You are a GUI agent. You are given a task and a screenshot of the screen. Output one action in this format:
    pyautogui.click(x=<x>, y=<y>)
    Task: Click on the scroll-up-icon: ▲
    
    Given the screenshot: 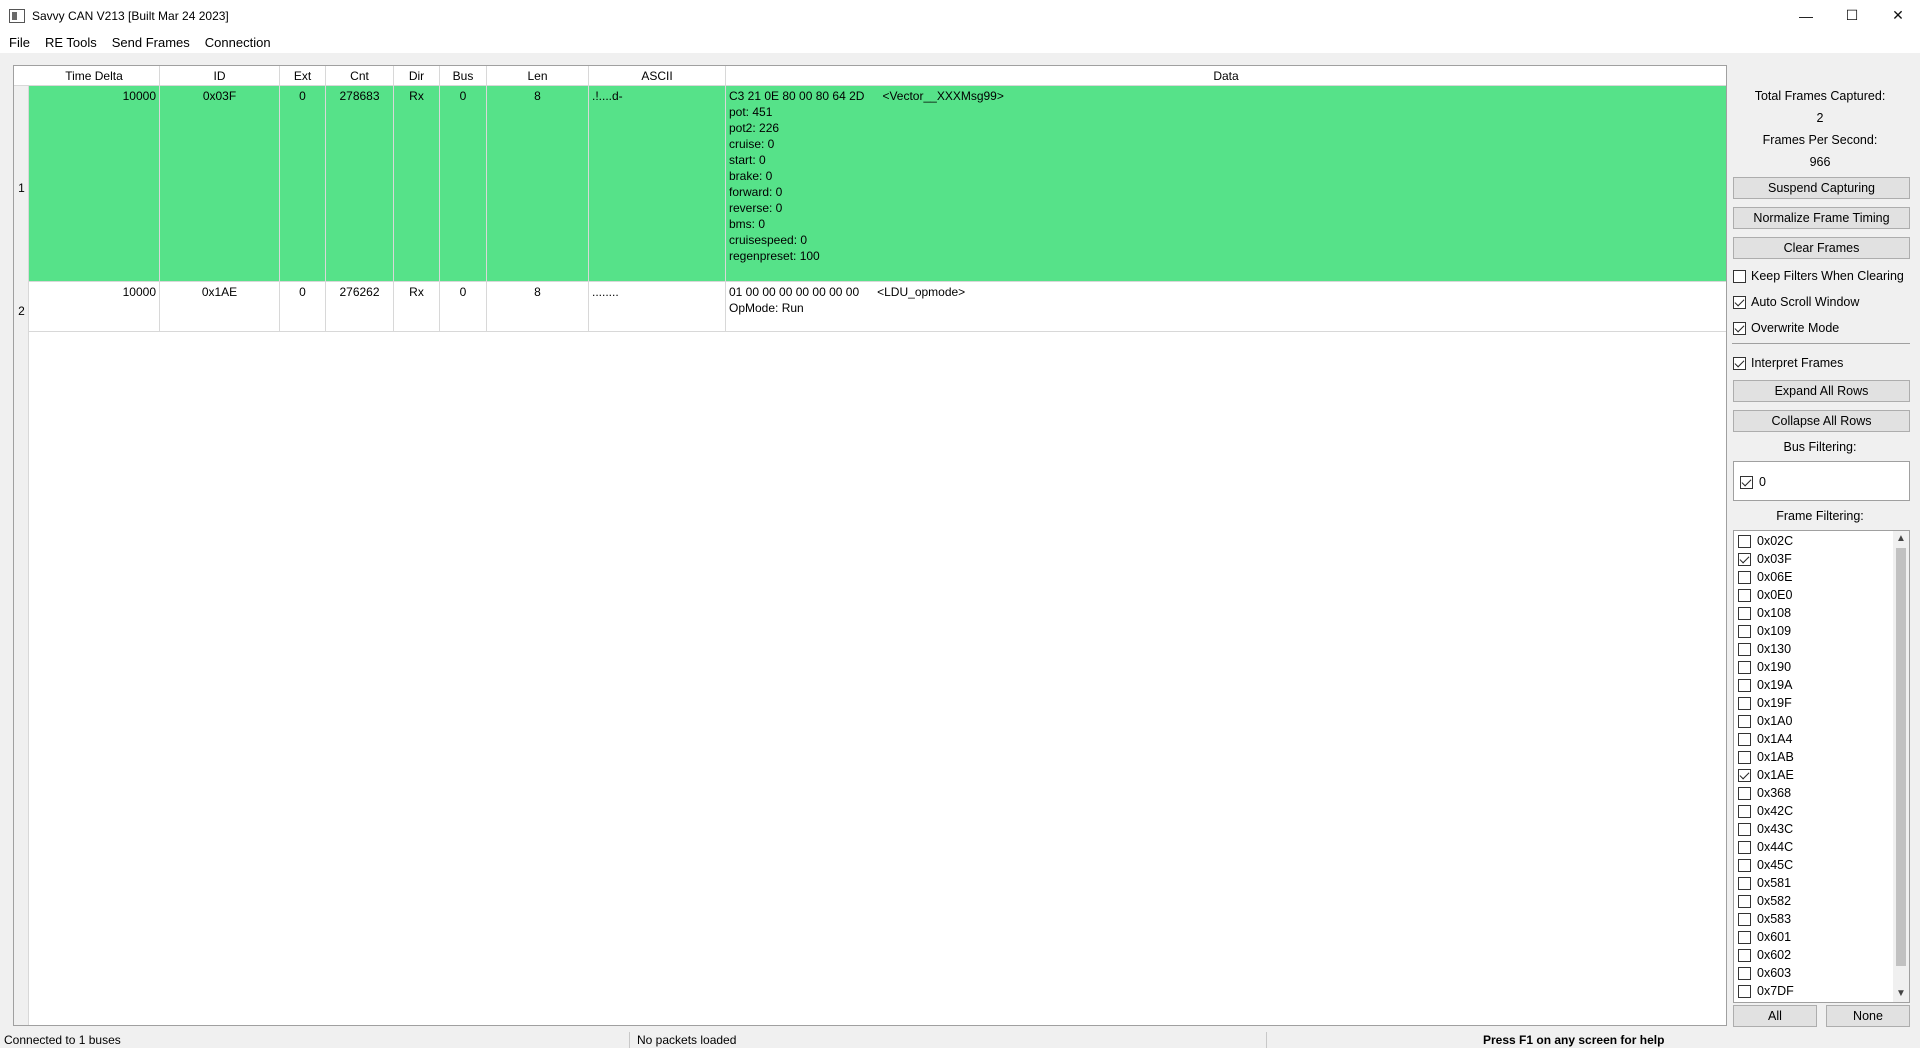 What is the action you would take?
    pyautogui.click(x=1901, y=539)
    